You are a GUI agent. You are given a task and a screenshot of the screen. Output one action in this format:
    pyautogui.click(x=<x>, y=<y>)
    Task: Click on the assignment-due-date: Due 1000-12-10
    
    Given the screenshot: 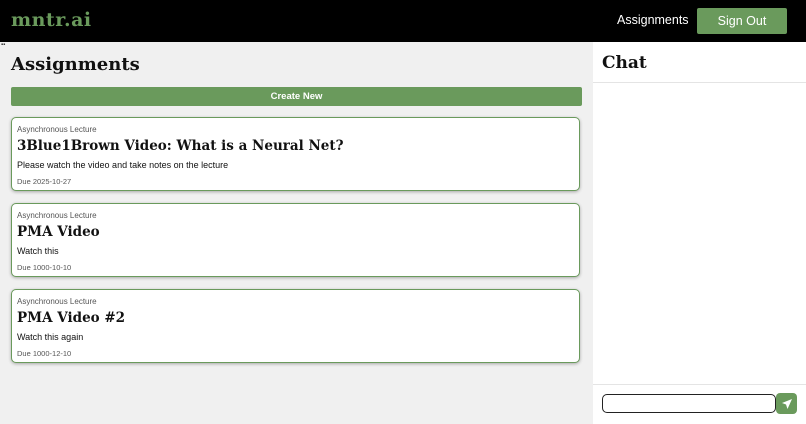 What is the action you would take?
    pyautogui.click(x=44, y=353)
    